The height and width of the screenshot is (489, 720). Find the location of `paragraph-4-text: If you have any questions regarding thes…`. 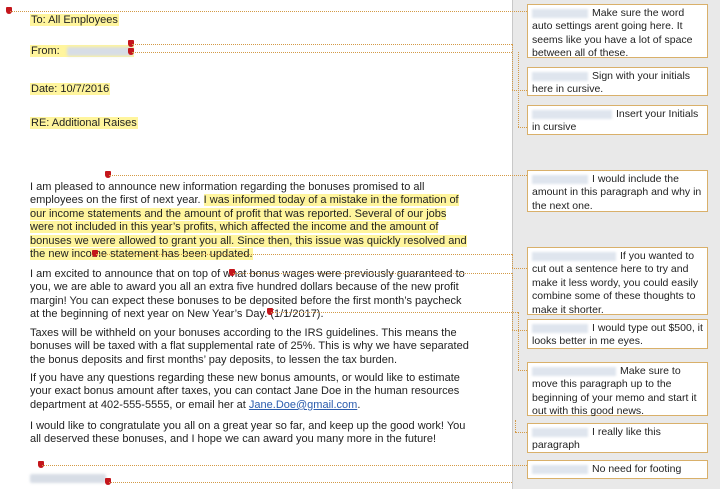

paragraph-4-text: If you have any questions regarding thes… is located at coordinates (245, 391).